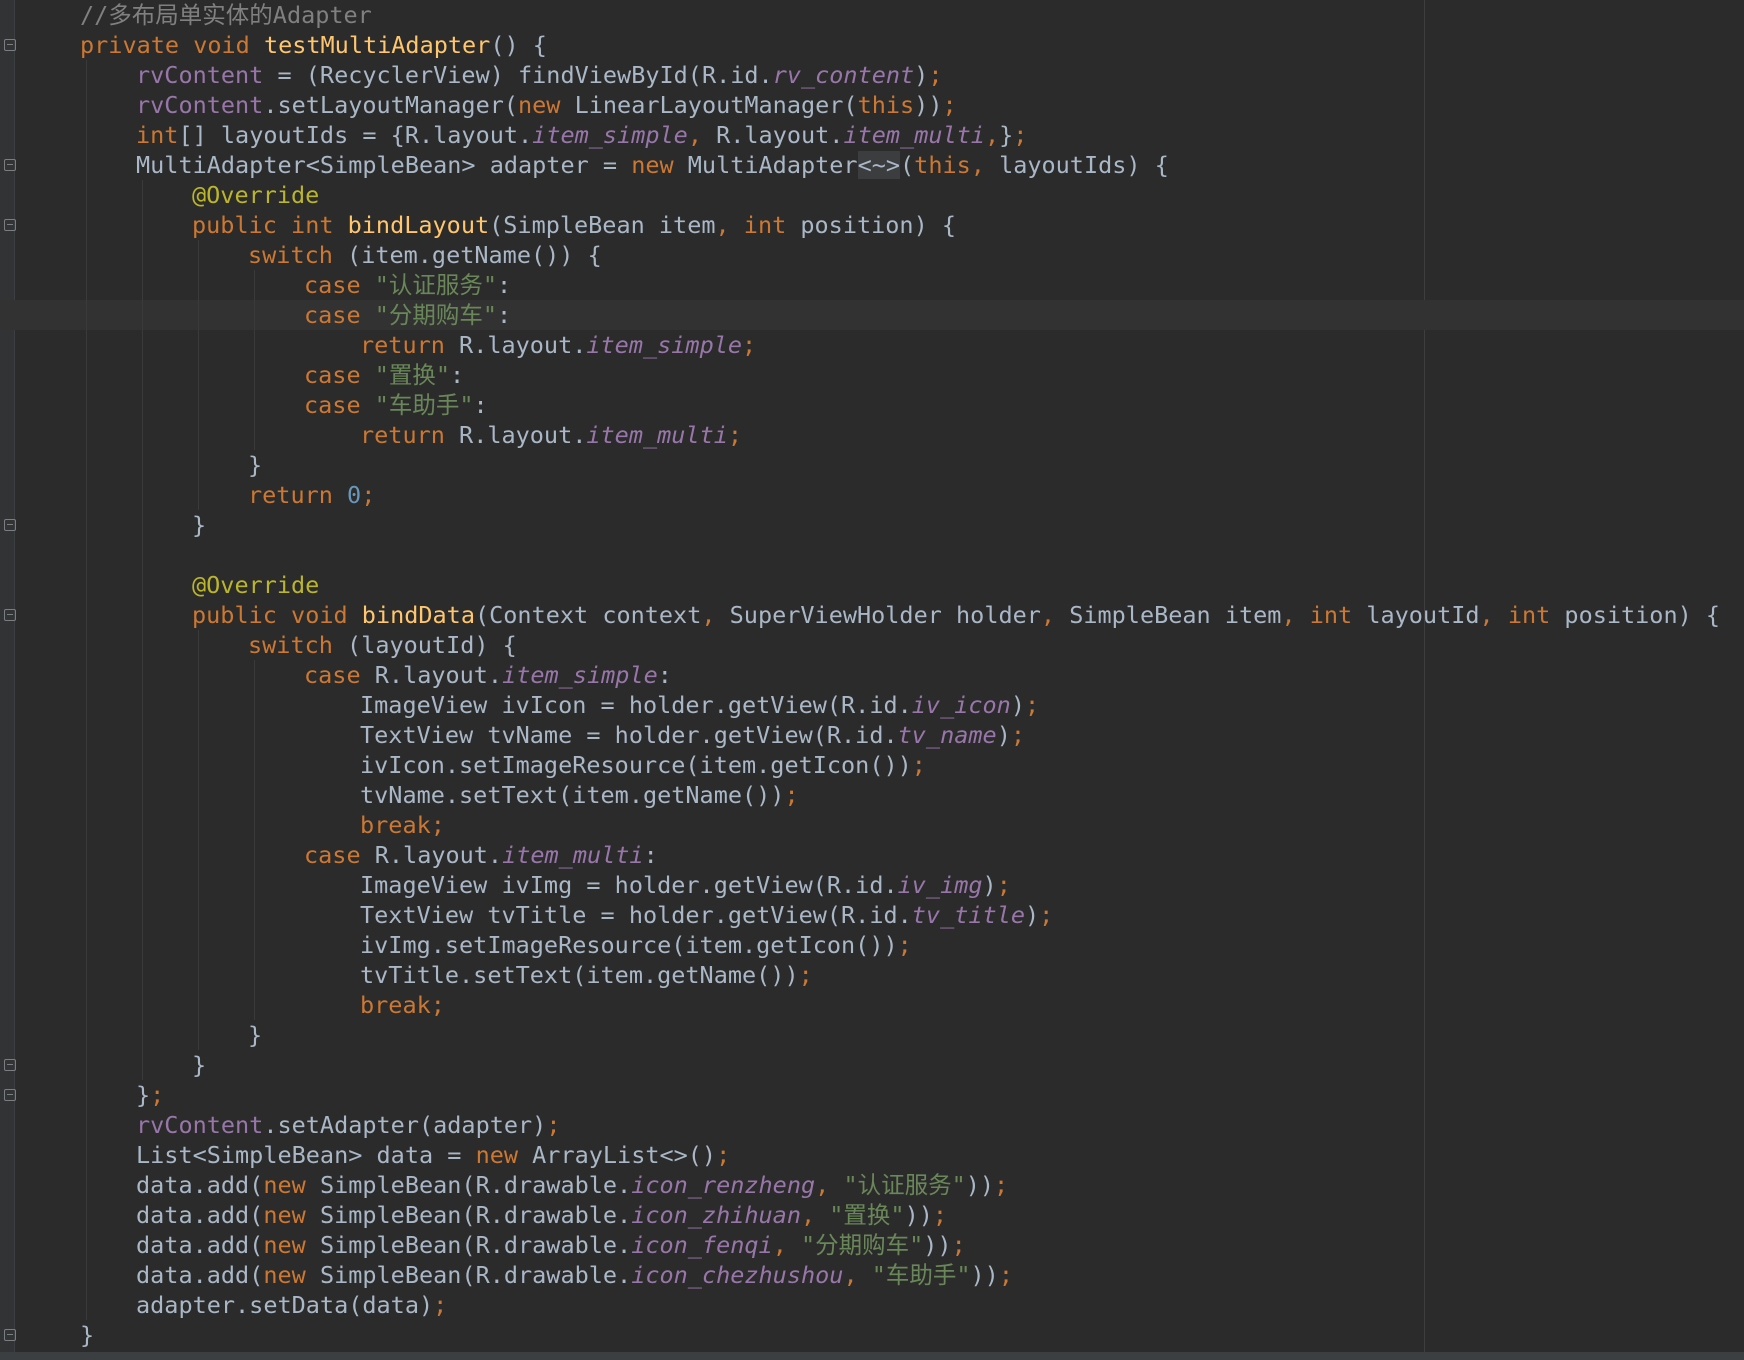 Image resolution: width=1744 pixels, height=1360 pixels. What do you see at coordinates (872, 435) in the screenshot?
I see `code-line: return R.layout.item_multi;` at bounding box center [872, 435].